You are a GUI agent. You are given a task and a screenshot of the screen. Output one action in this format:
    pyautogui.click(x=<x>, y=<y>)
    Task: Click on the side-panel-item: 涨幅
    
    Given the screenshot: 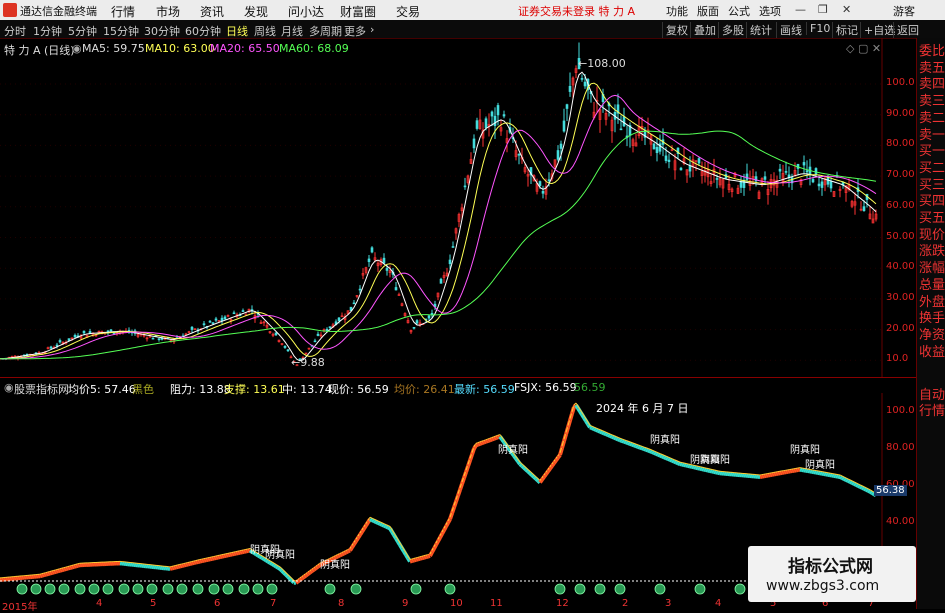 What is the action you would take?
    pyautogui.click(x=932, y=269)
    